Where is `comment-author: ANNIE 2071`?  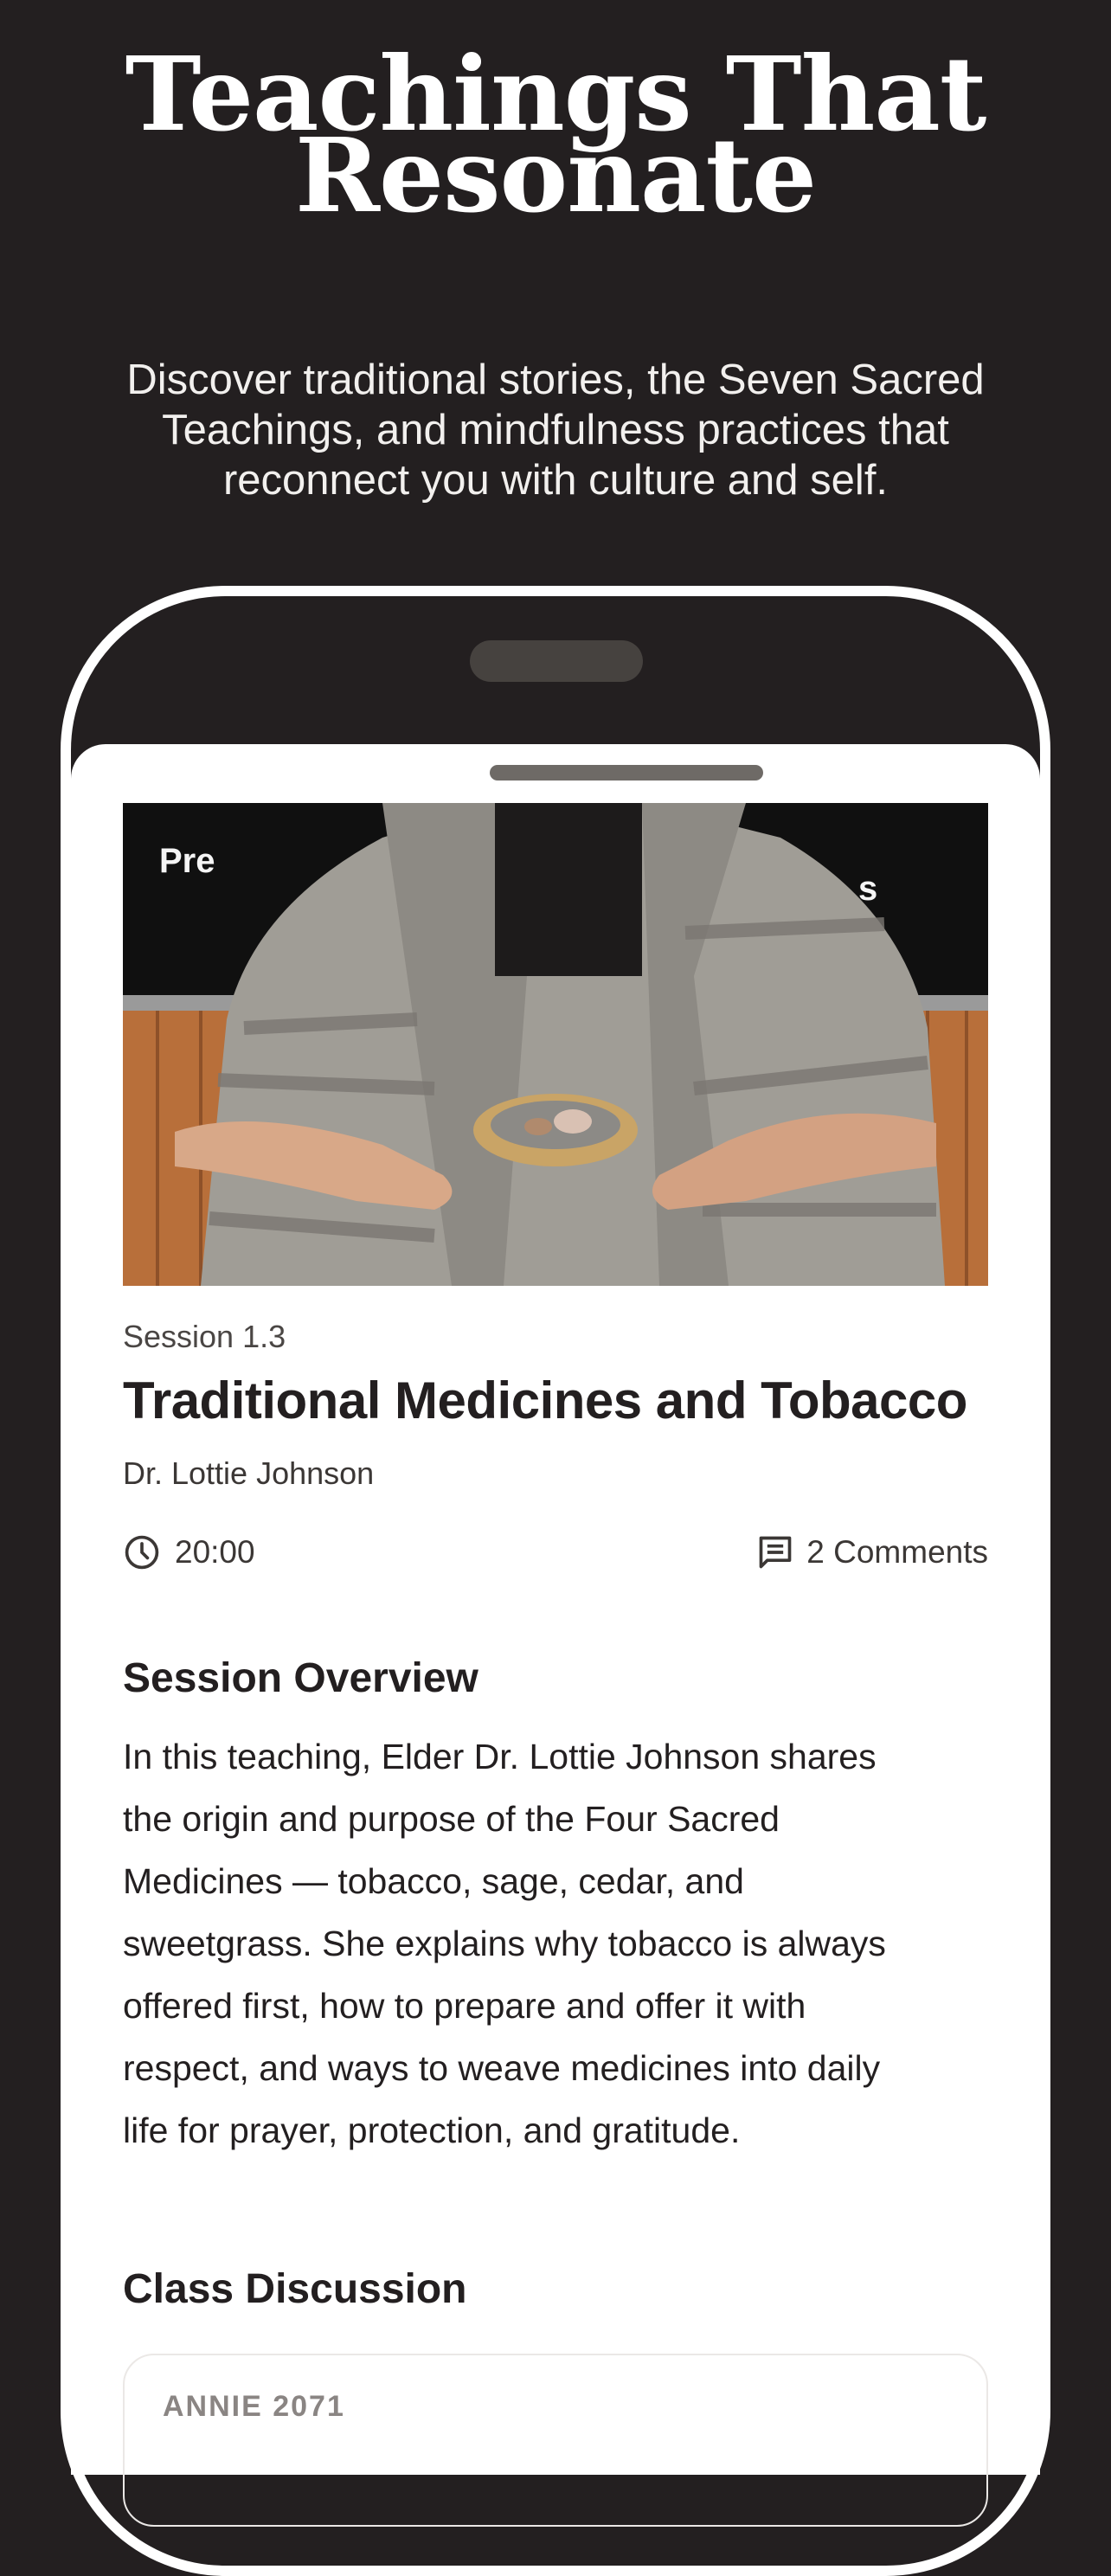
comment-author: ANNIE 2071 is located at coordinates (254, 2407).